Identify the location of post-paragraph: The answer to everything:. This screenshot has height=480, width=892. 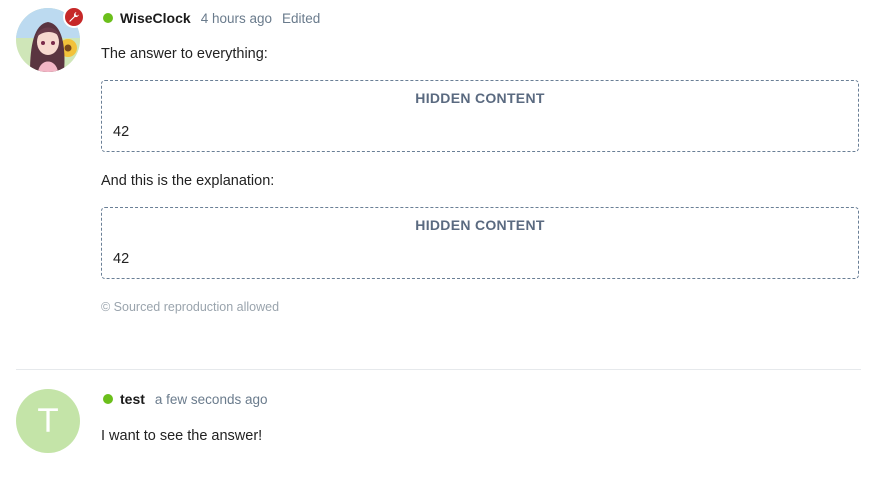
(184, 54).